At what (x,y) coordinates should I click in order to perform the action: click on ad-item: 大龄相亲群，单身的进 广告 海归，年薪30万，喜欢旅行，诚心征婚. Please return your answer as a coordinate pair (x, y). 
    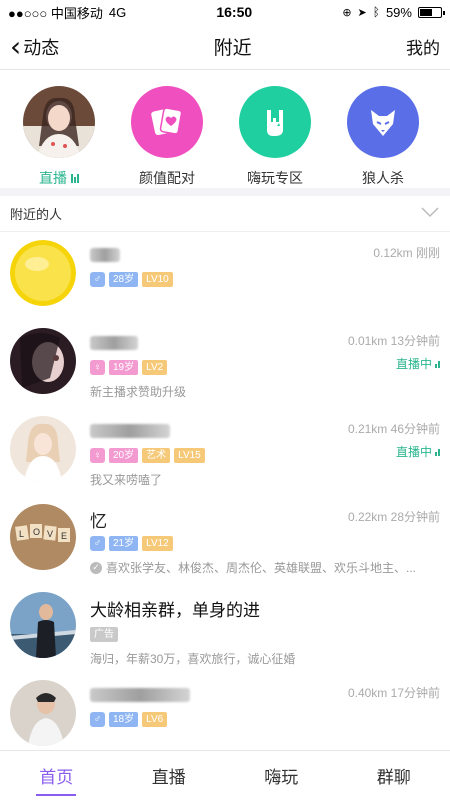
    Looking at the image, I should click on (225, 628).